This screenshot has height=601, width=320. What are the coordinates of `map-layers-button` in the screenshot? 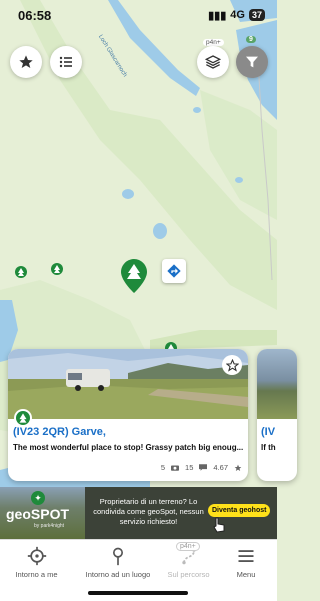 It's located at (213, 62).